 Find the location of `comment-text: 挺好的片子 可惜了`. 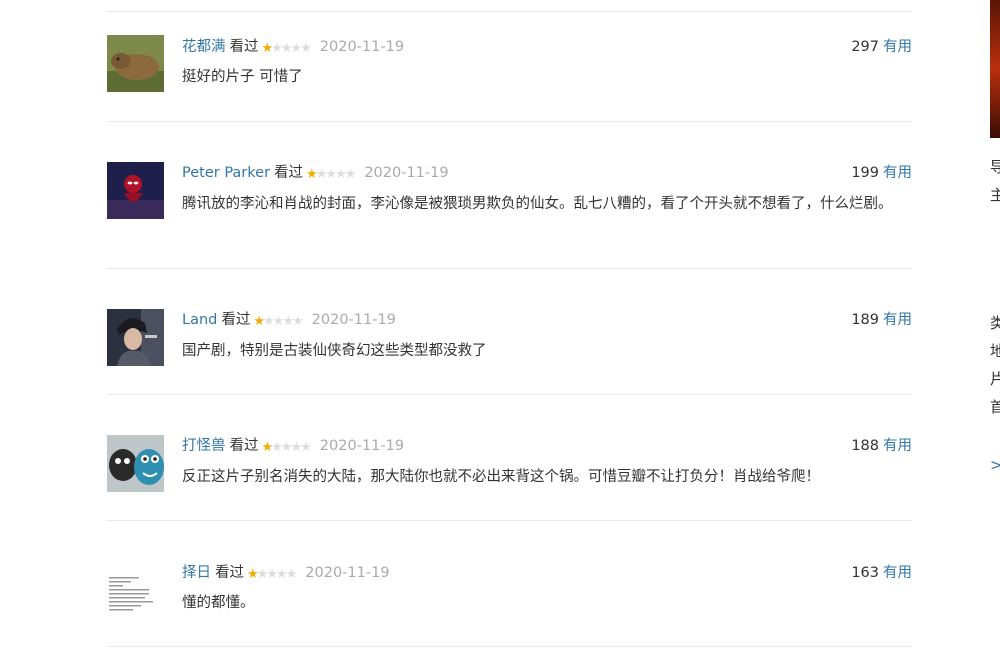

comment-text: 挺好的片子 可惜了 is located at coordinates (242, 77).